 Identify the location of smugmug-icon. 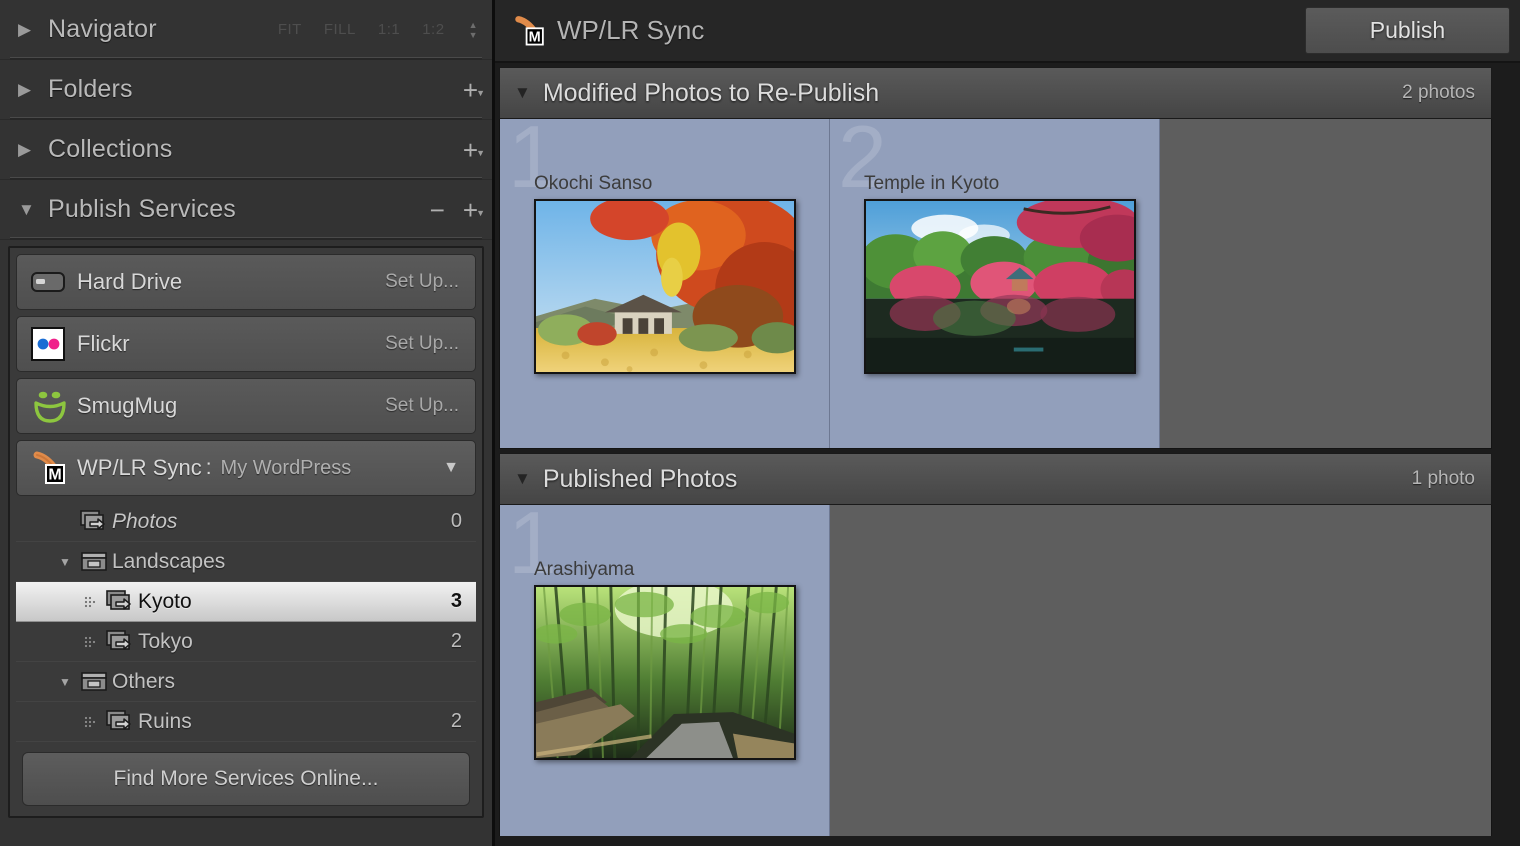
(54, 406).